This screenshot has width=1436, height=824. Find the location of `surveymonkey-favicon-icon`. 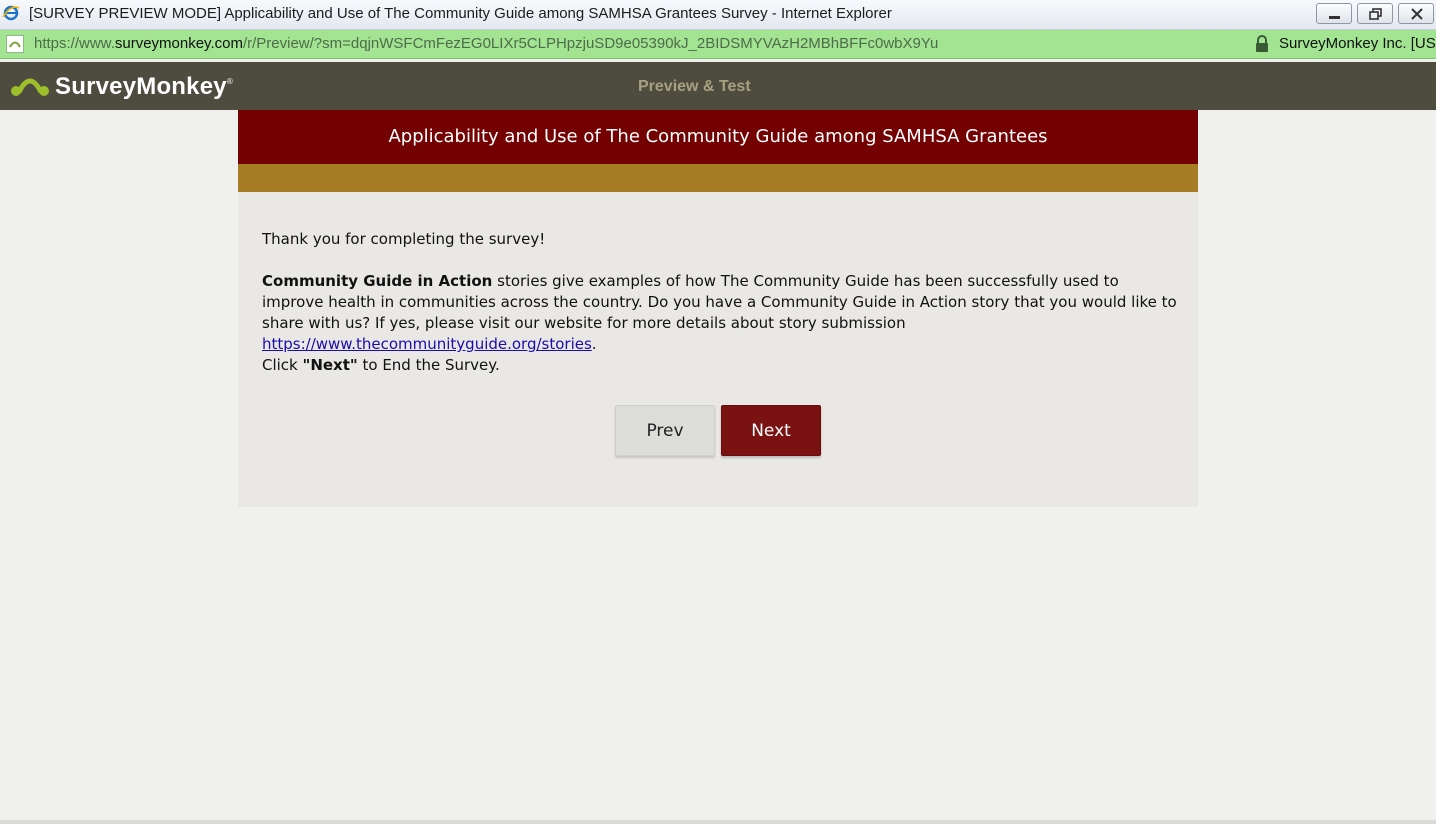

surveymonkey-favicon-icon is located at coordinates (15, 44).